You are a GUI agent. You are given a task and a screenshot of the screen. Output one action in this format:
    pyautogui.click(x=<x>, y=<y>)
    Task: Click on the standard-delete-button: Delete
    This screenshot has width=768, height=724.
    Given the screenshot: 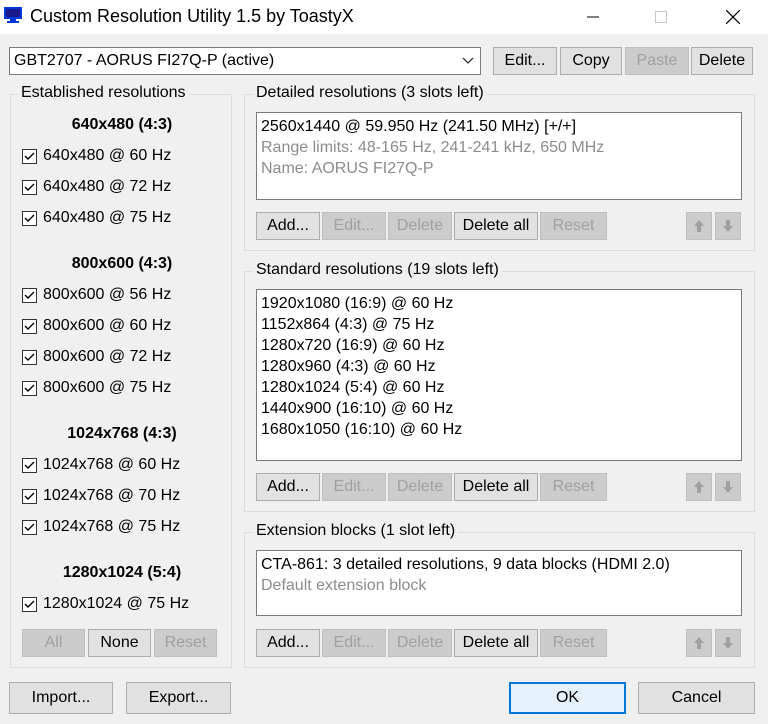 What is the action you would take?
    pyautogui.click(x=420, y=487)
    